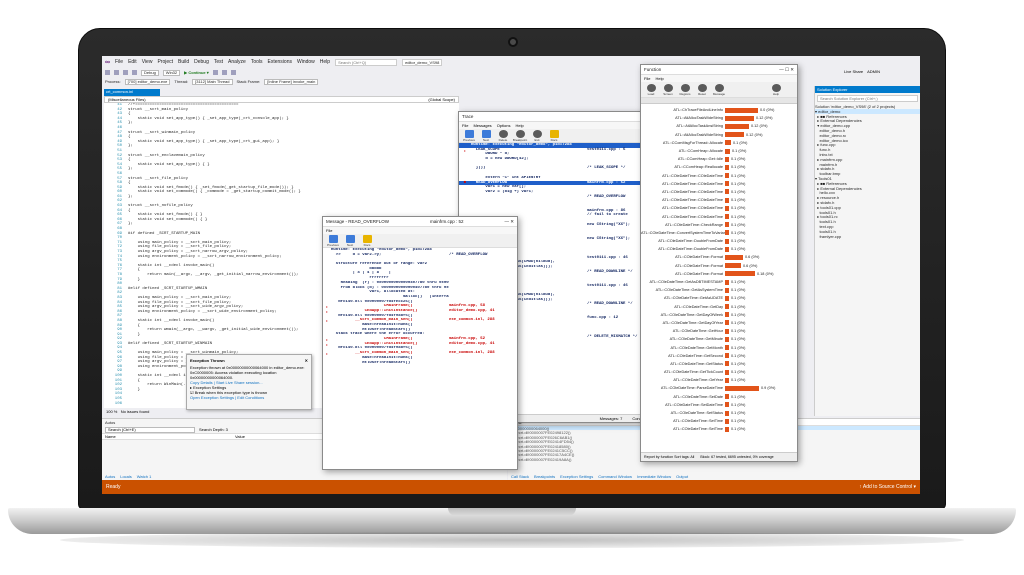 Image resolution: width=1024 pixels, height=575 pixels. What do you see at coordinates (147, 62) in the screenshot?
I see `menu-item-view: View` at bounding box center [147, 62].